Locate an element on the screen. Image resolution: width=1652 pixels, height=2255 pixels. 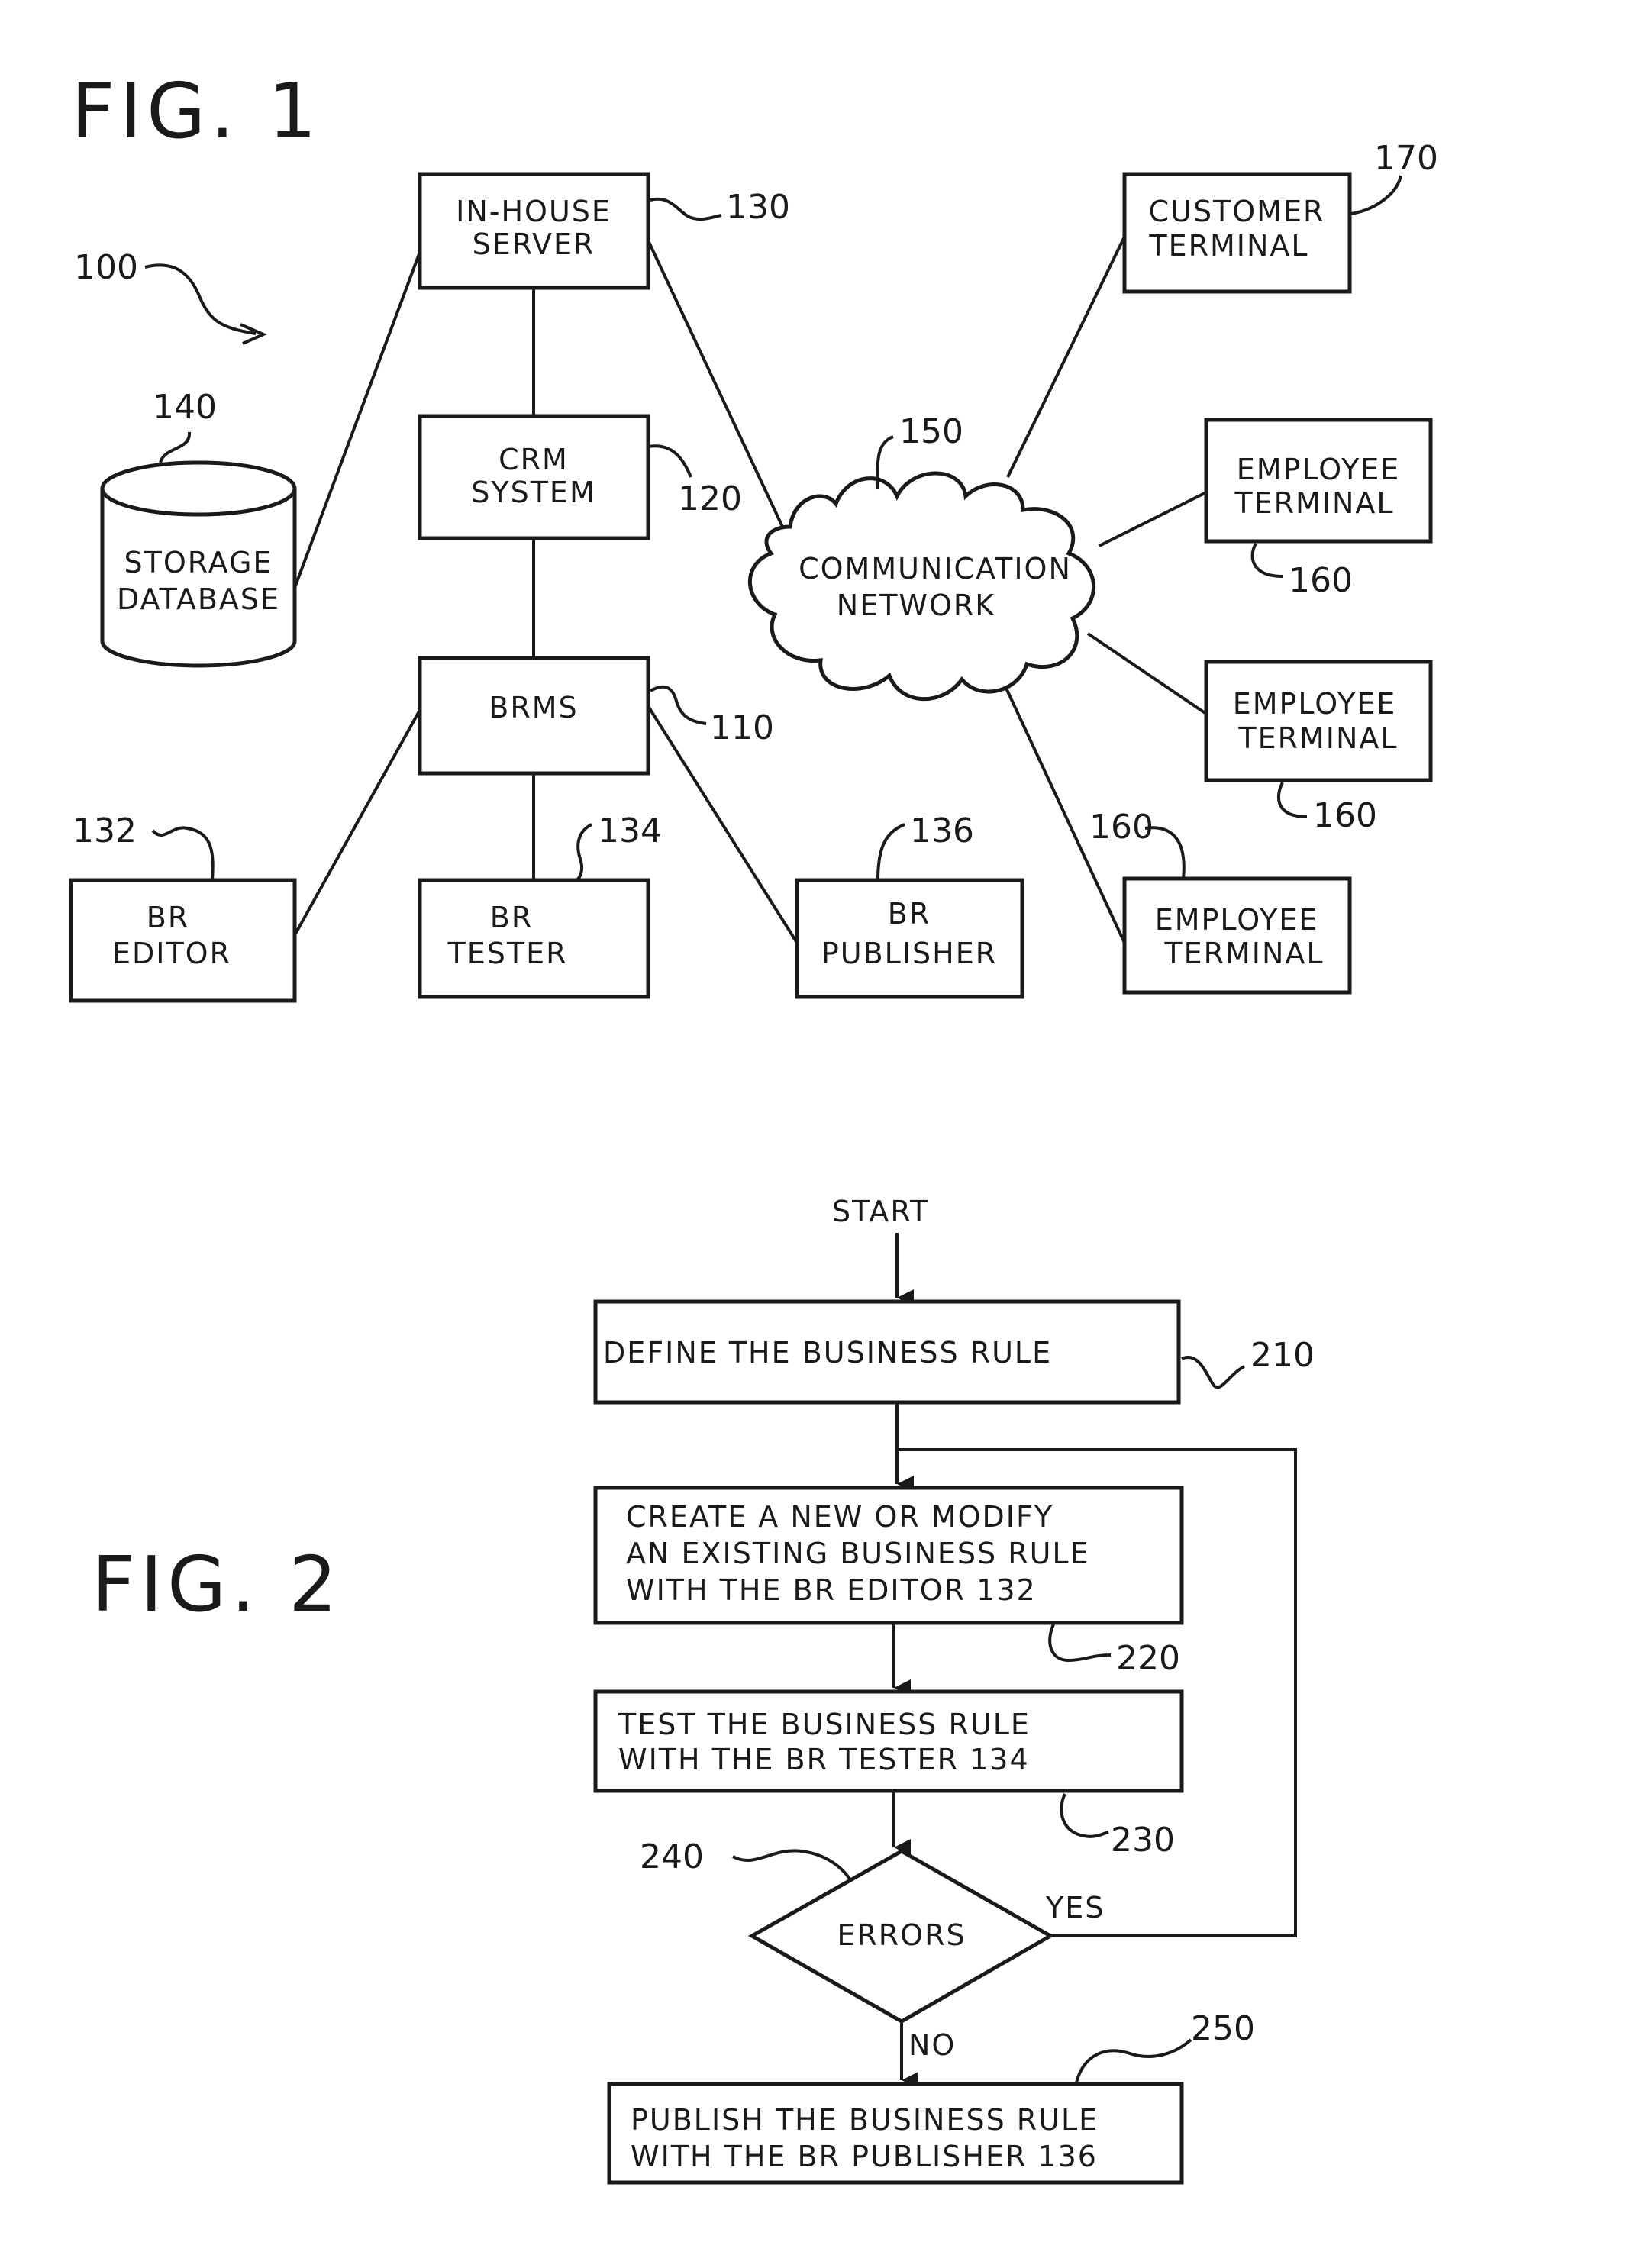
node-label: NETWORK is located at coordinates (916, 605).